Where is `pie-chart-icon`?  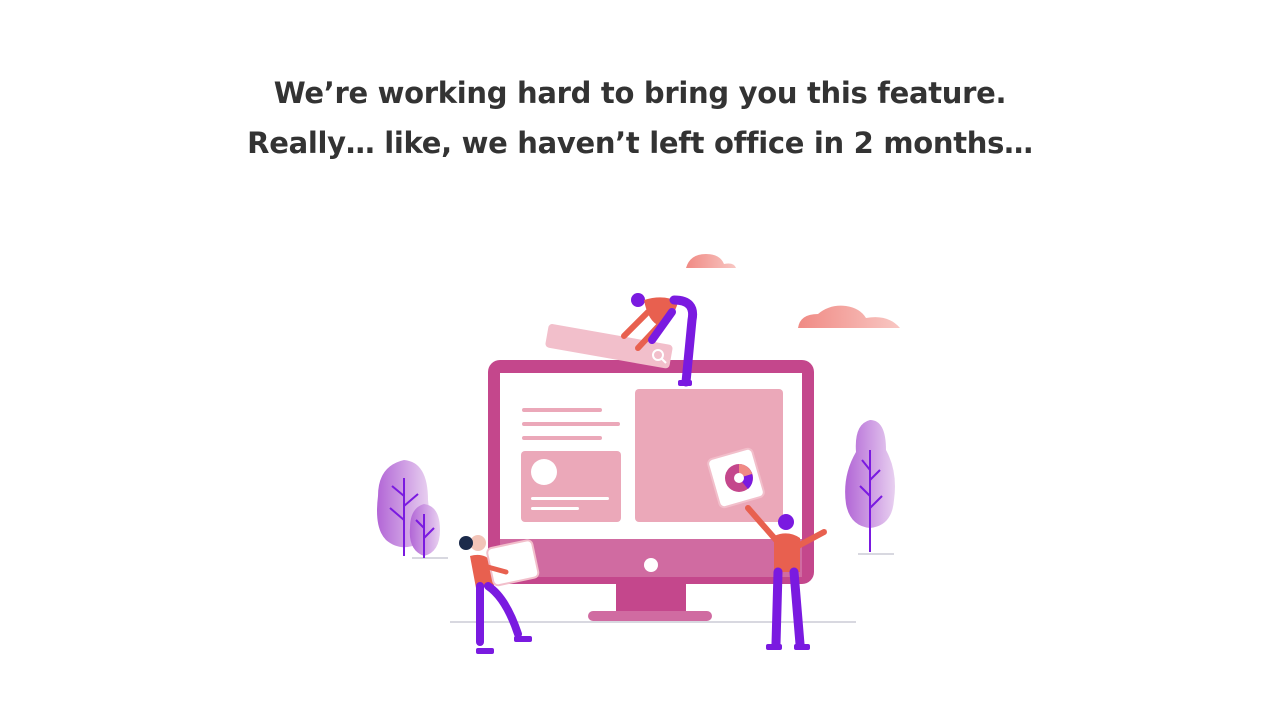 pie-chart-icon is located at coordinates (739, 478).